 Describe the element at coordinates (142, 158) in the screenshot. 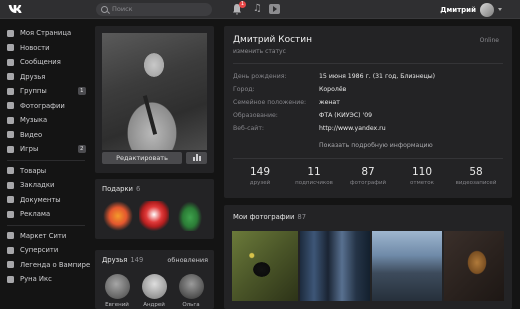

I see `edit-profile-button: Редактировать` at that location.